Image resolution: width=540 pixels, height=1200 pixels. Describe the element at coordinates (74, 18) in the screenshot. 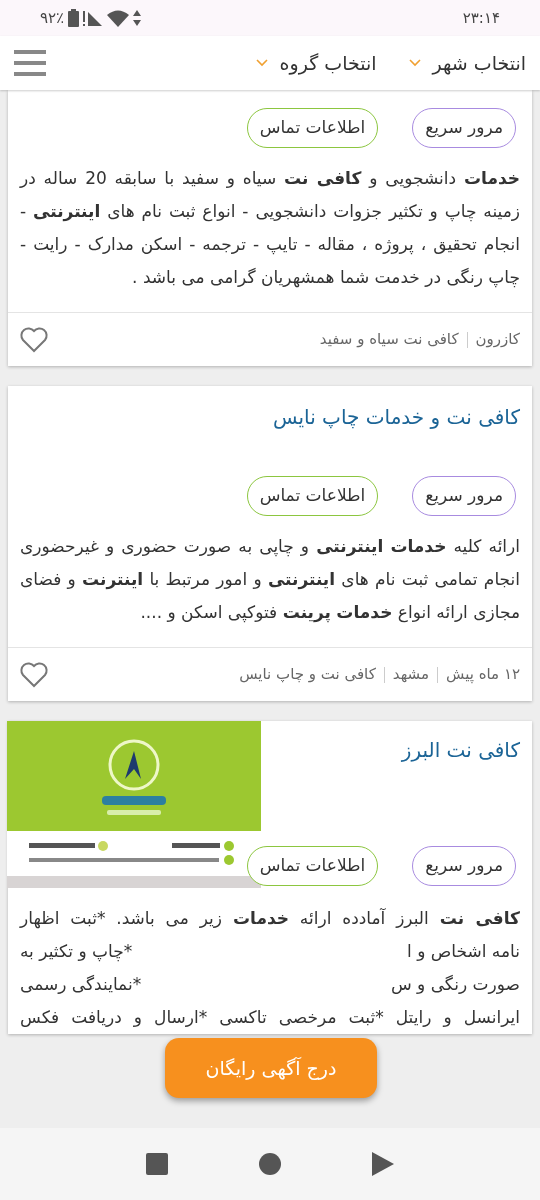

I see `battery-icon` at that location.